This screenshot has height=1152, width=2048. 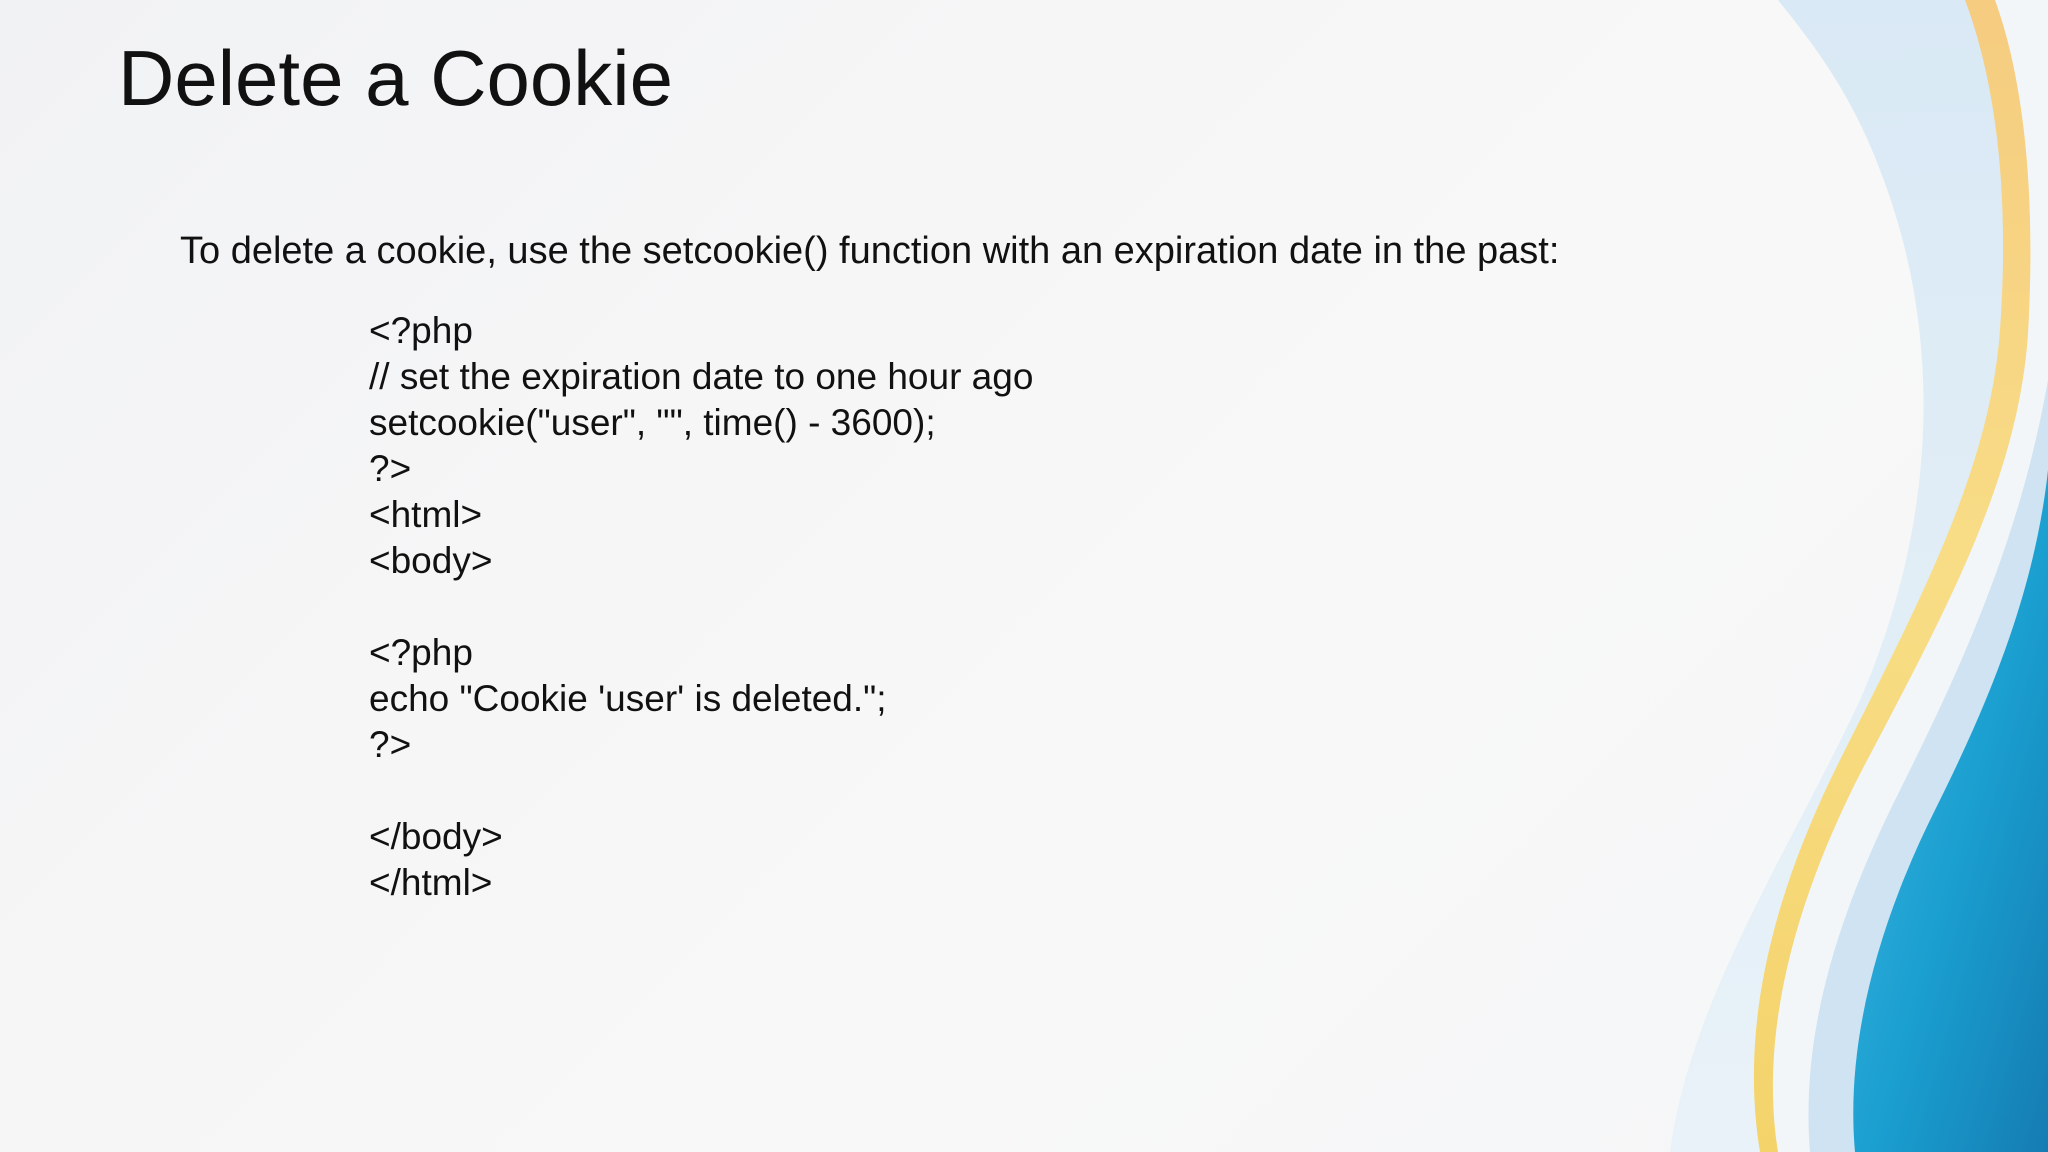 What do you see at coordinates (431, 882) in the screenshot?
I see `code-line: </html>` at bounding box center [431, 882].